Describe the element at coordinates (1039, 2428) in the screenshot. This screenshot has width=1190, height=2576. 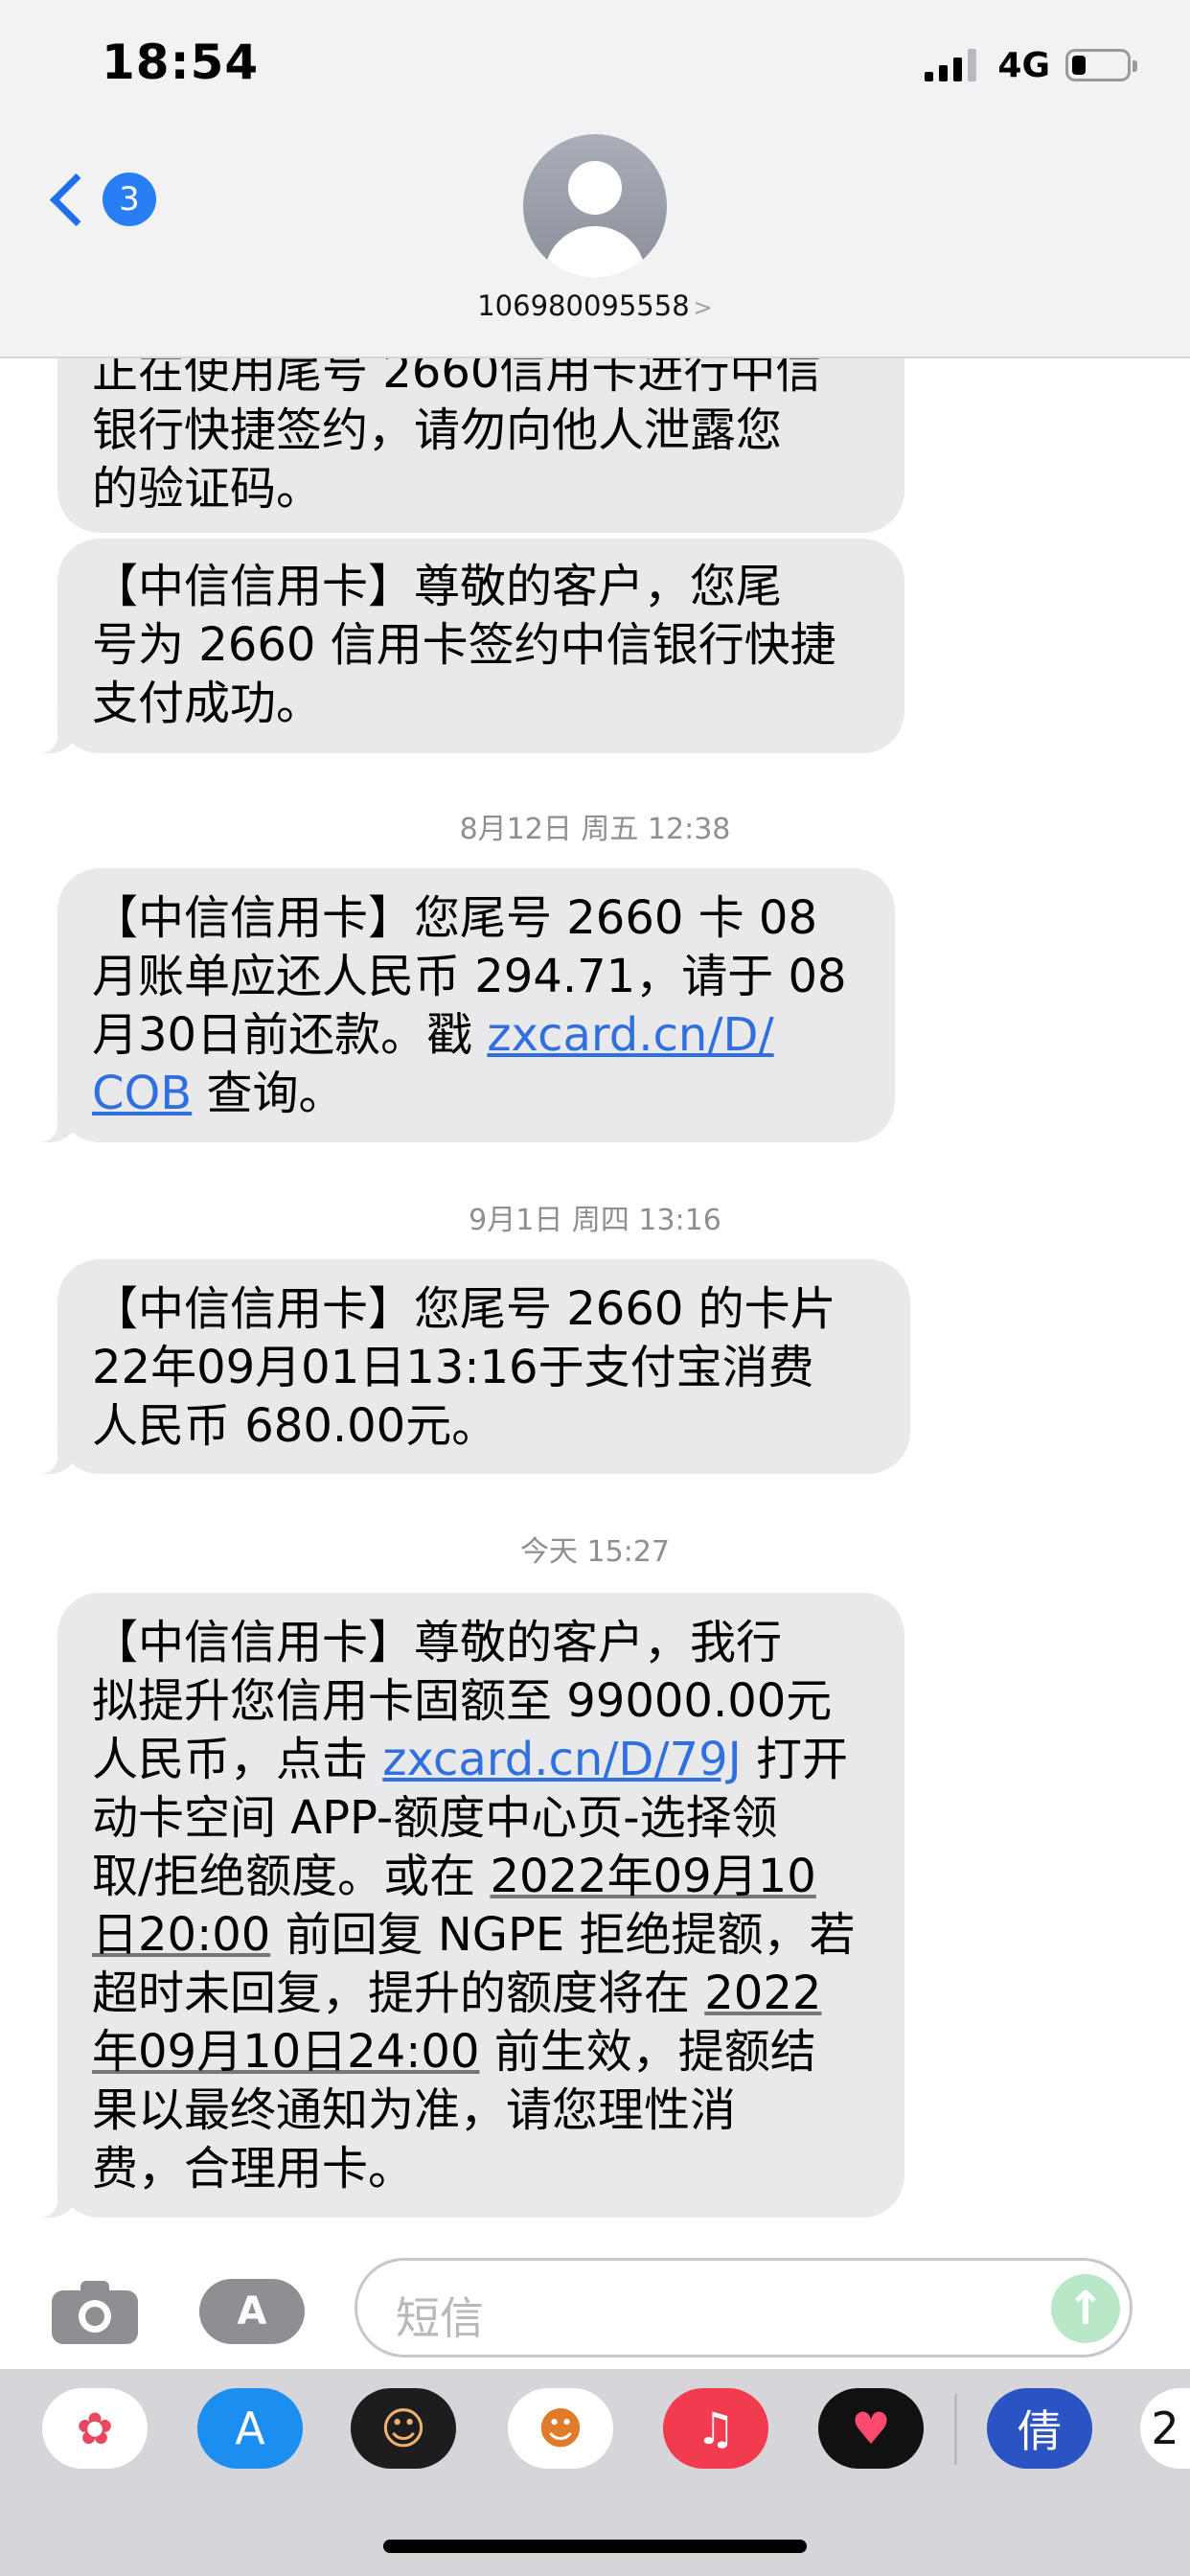
I see `third-party-app-icon: 倩` at that location.